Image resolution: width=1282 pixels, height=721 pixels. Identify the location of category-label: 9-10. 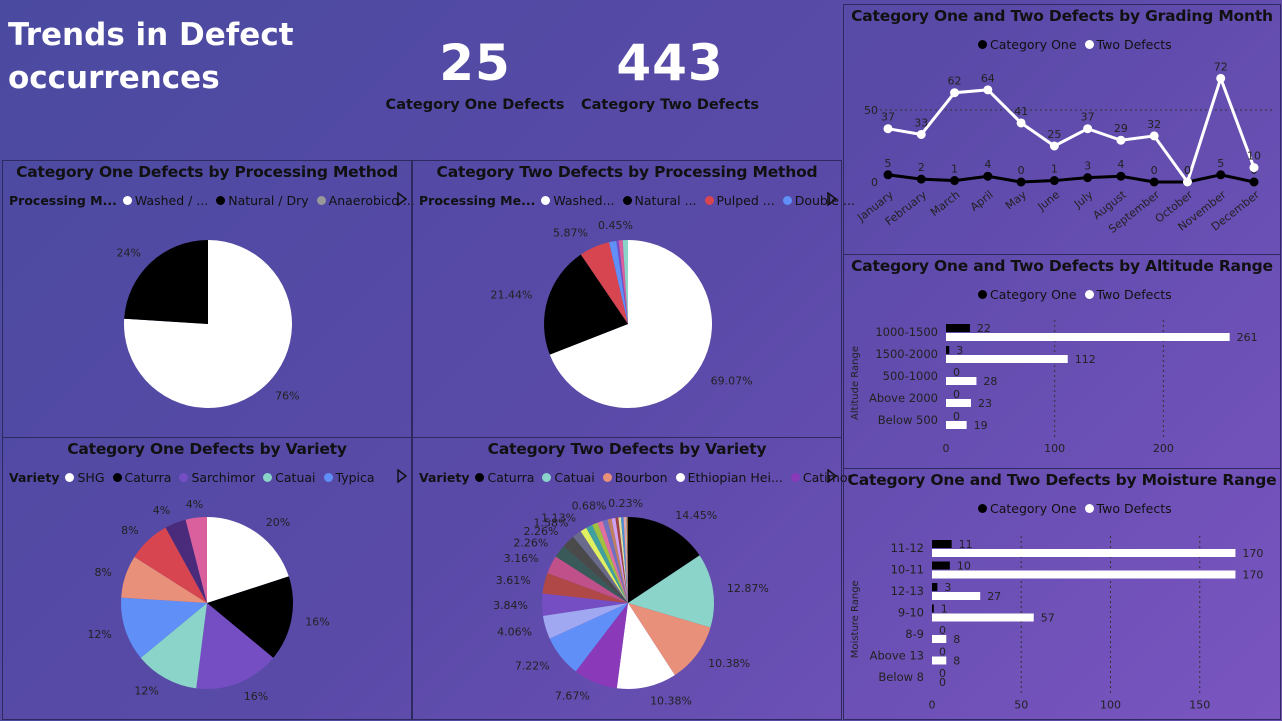
(911, 613).